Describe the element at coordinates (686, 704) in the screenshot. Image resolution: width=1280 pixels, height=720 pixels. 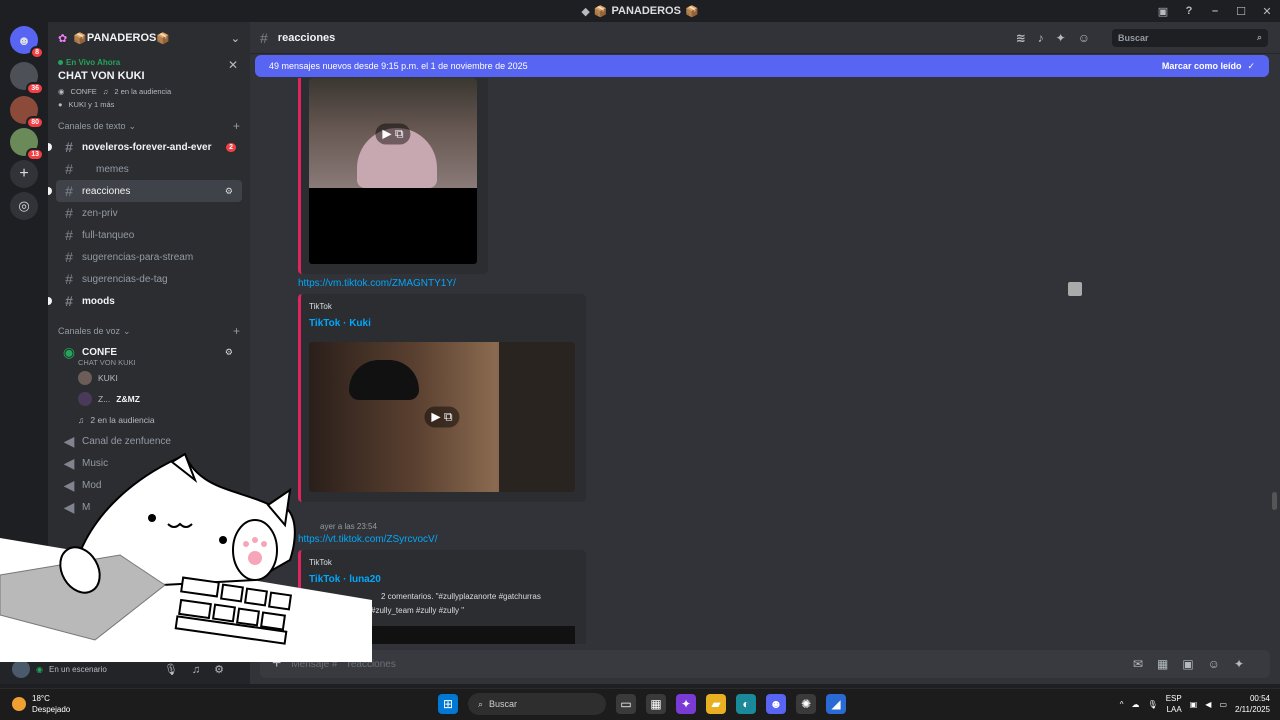
I see `copilot-icon: ✦` at that location.